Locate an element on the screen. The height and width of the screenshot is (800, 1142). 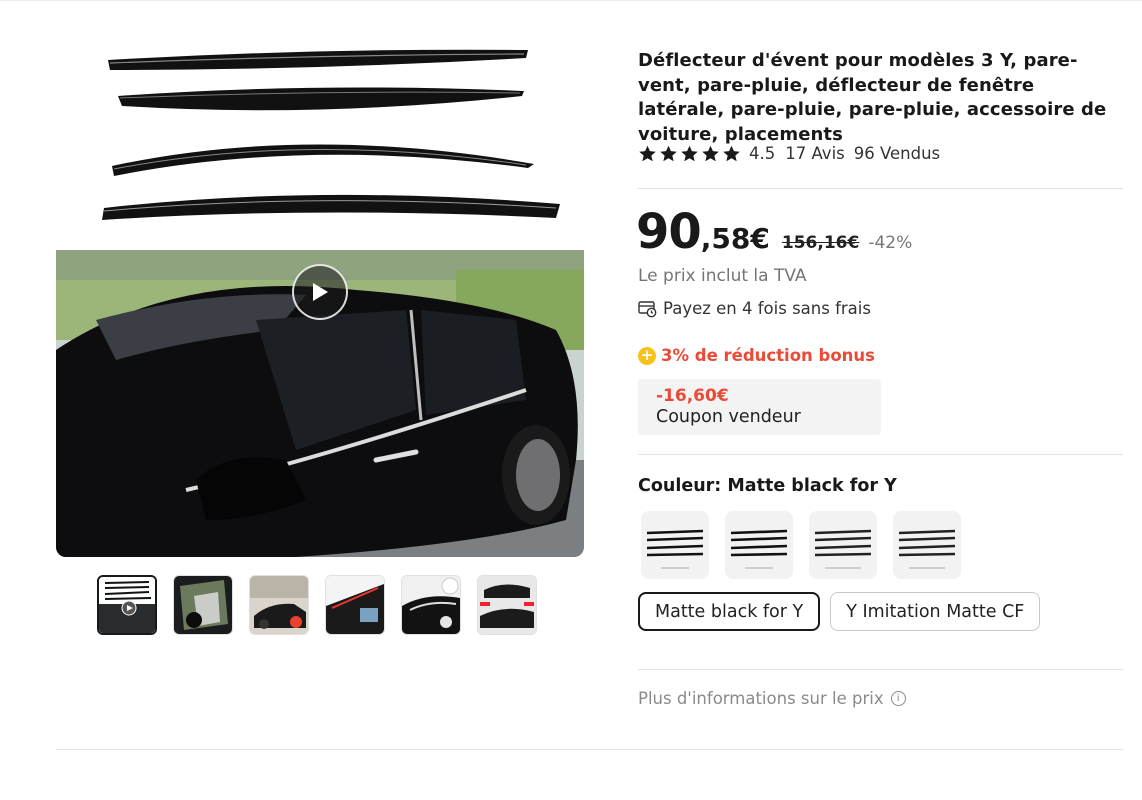
price-block: 90 ,58€ 156,16€ -42% is located at coordinates (774, 232).